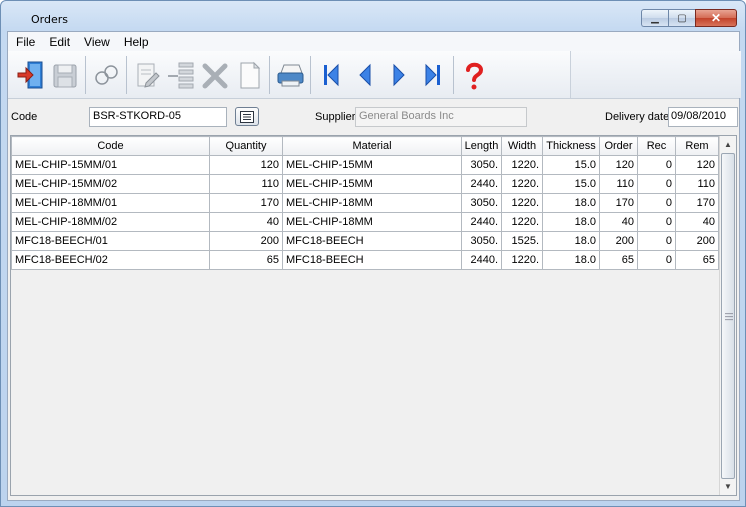  Describe the element at coordinates (110, 203) in the screenshot. I see `cell-code: MEL-CHIP-18MM/01` at that location.